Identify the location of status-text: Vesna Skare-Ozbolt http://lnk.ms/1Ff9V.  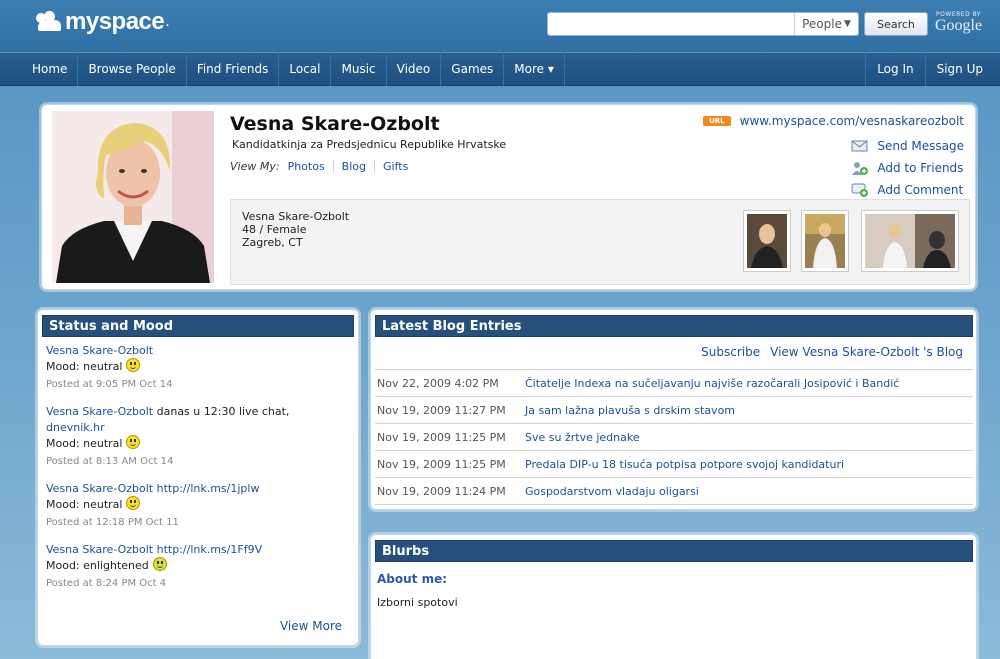
(196, 550).